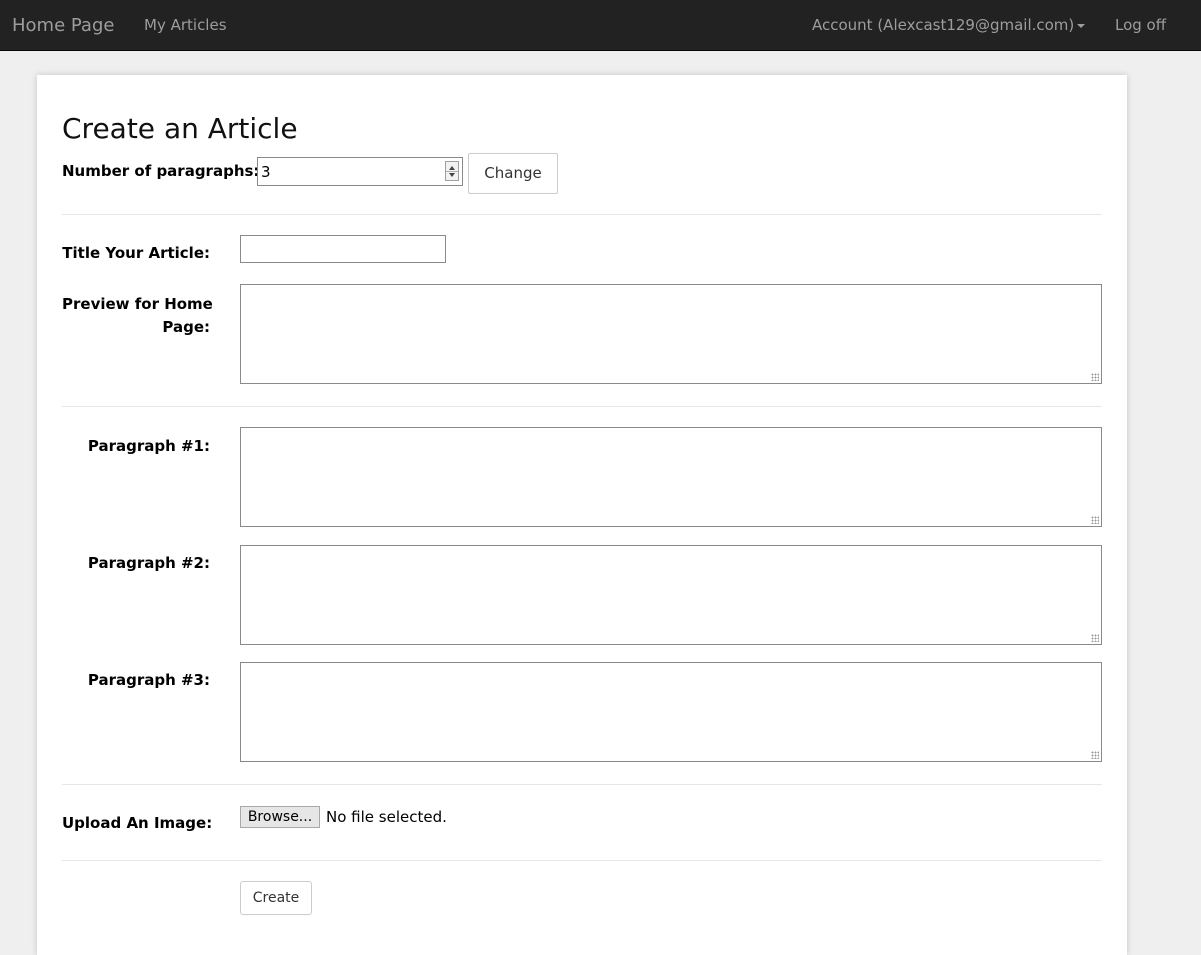 This screenshot has height=955, width=1201. What do you see at coordinates (137, 304) in the screenshot?
I see `preview-label-line1: Preview for Home` at bounding box center [137, 304].